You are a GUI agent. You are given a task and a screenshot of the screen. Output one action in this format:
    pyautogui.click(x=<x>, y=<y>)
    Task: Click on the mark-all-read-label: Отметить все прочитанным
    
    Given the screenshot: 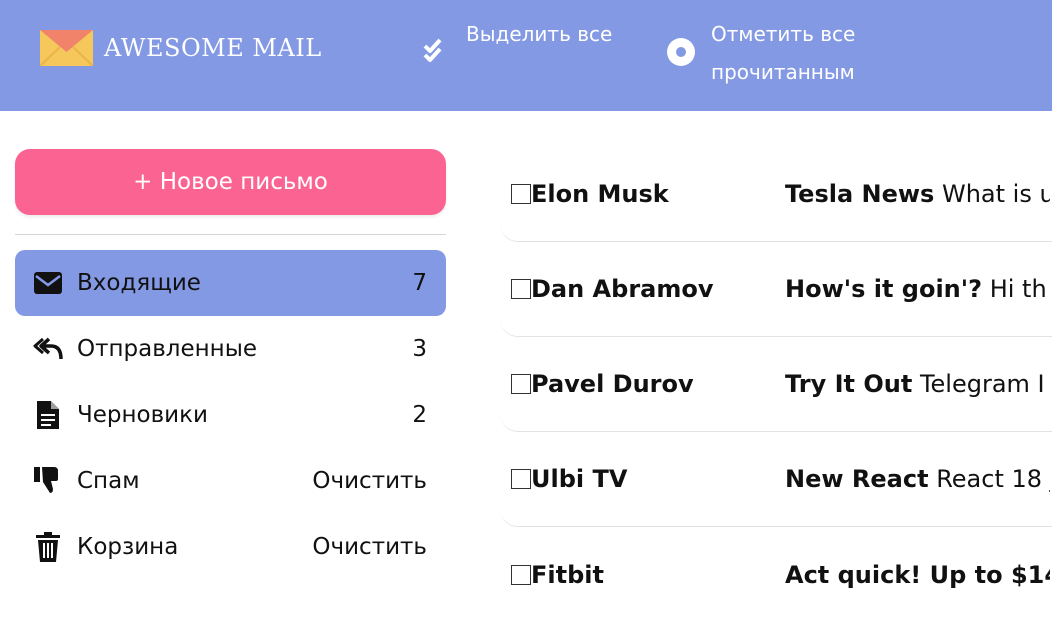 What is the action you would take?
    pyautogui.click(x=783, y=53)
    